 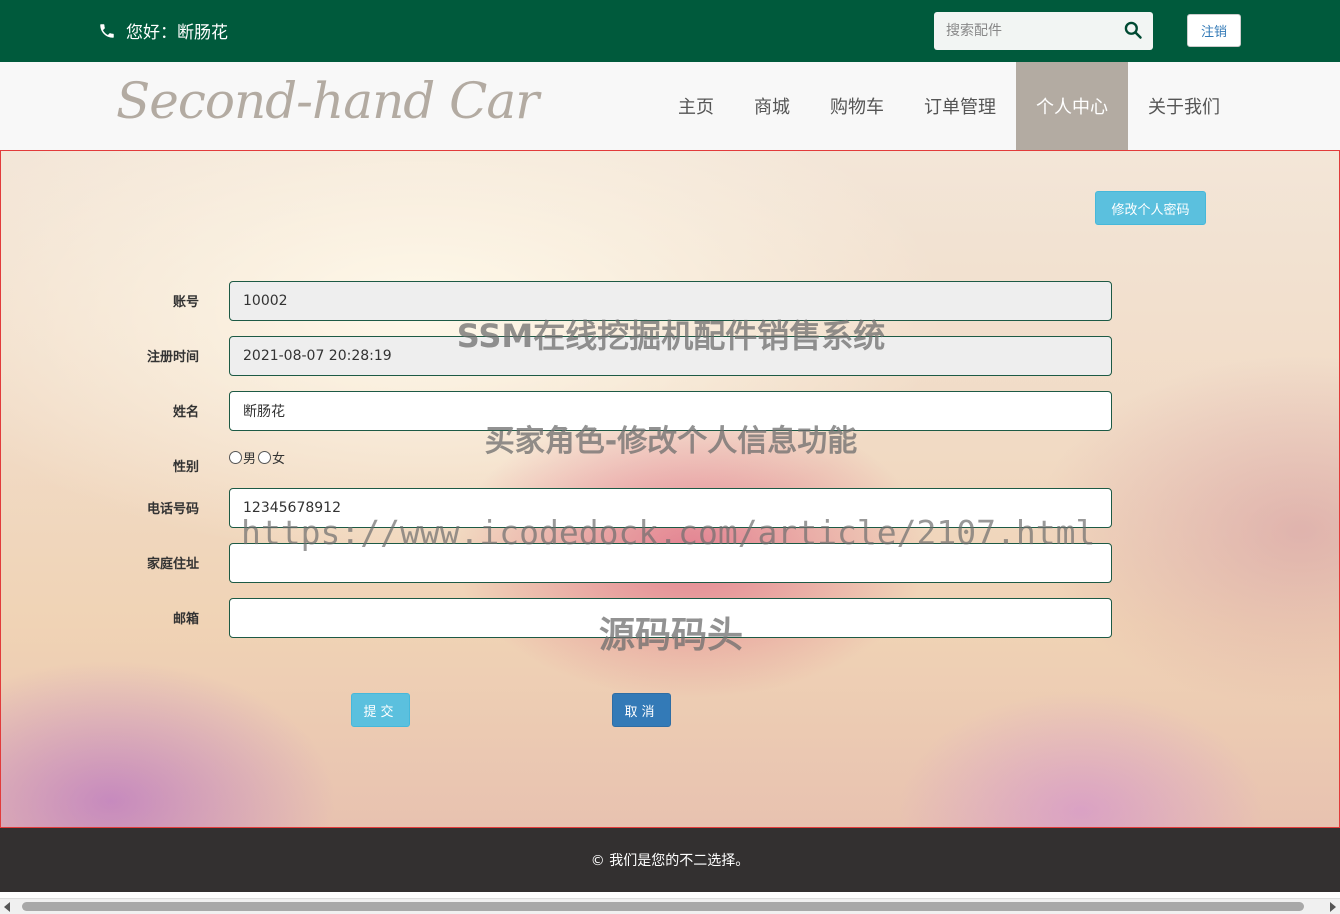 What do you see at coordinates (772, 106) in the screenshot?
I see `nav-item-mall: 商城` at bounding box center [772, 106].